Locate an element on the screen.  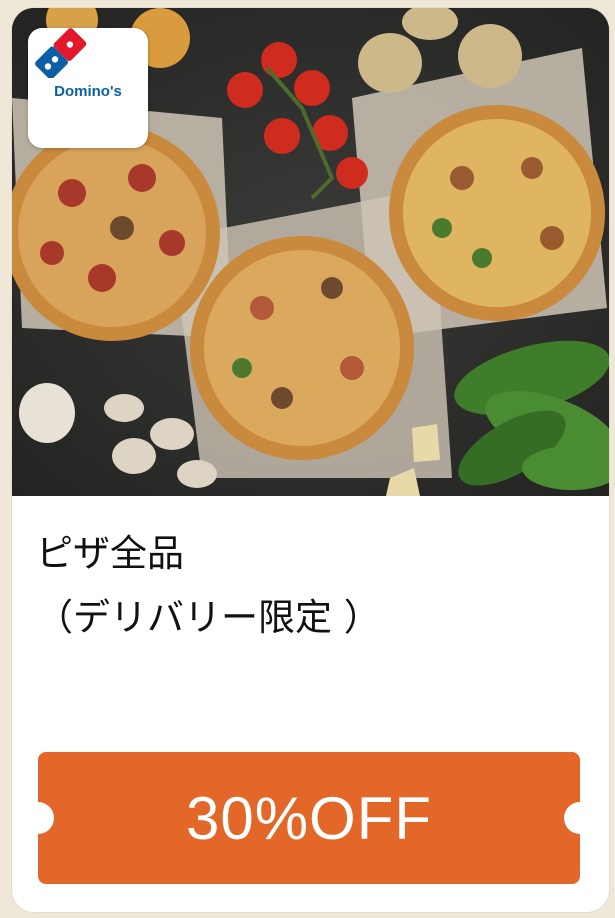
offer-title-line2: （デリバリー限定 ） is located at coordinates (208, 617).